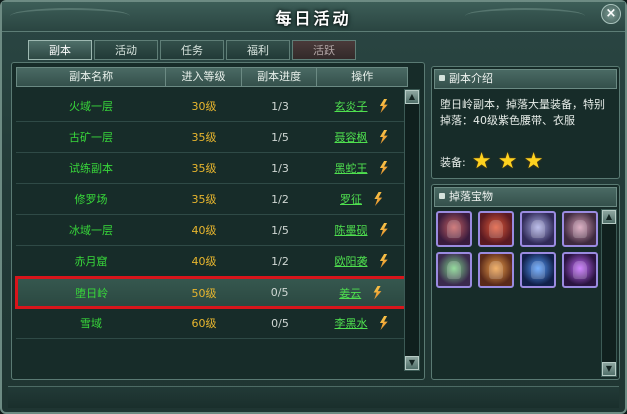 The image size is (627, 414). Describe the element at coordinates (351, 261) in the screenshot. I see `npc-link: 欧阳袭` at that location.